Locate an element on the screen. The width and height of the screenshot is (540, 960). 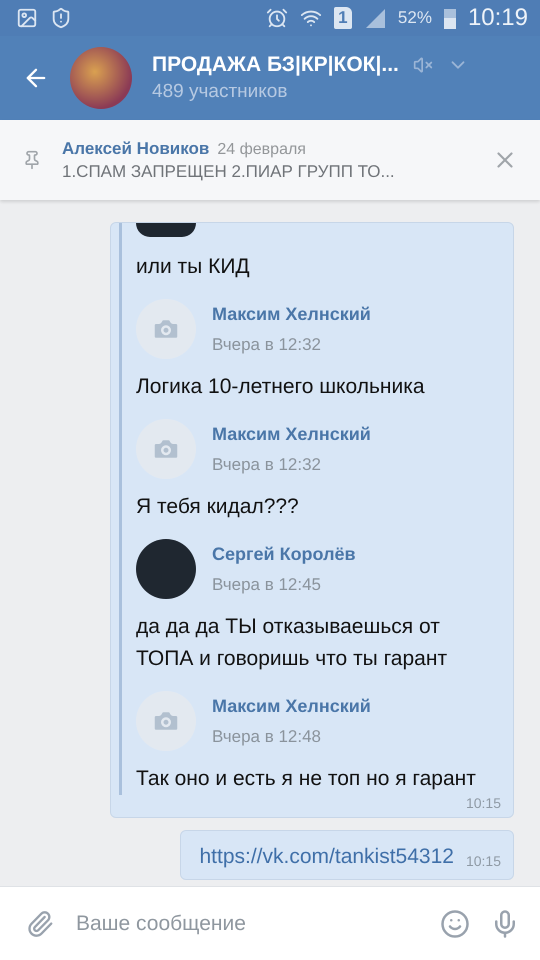
message-text: или ты КИД is located at coordinates (193, 267).